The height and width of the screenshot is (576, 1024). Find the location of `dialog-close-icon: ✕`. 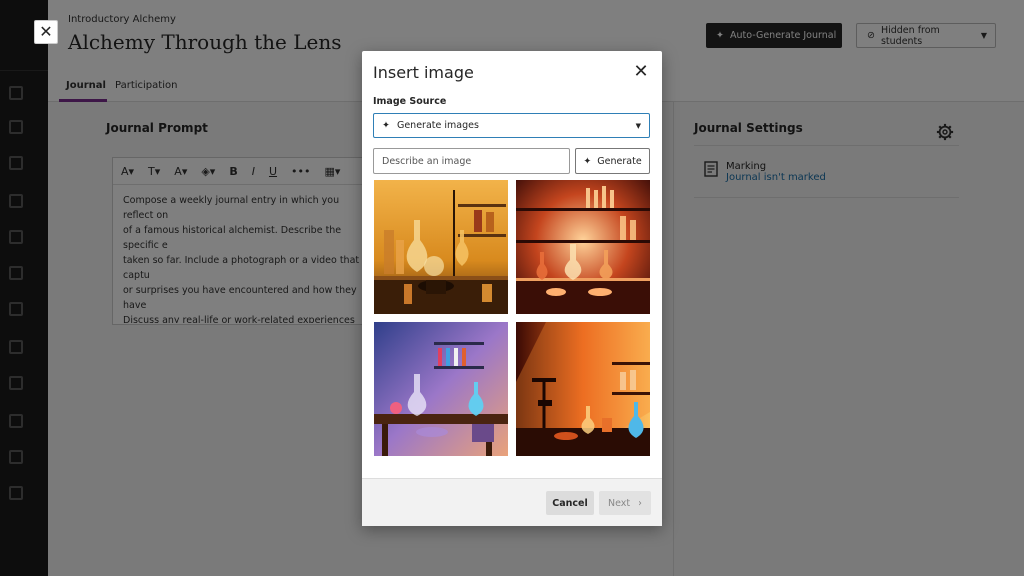

dialog-close-icon: ✕ is located at coordinates (641, 72).